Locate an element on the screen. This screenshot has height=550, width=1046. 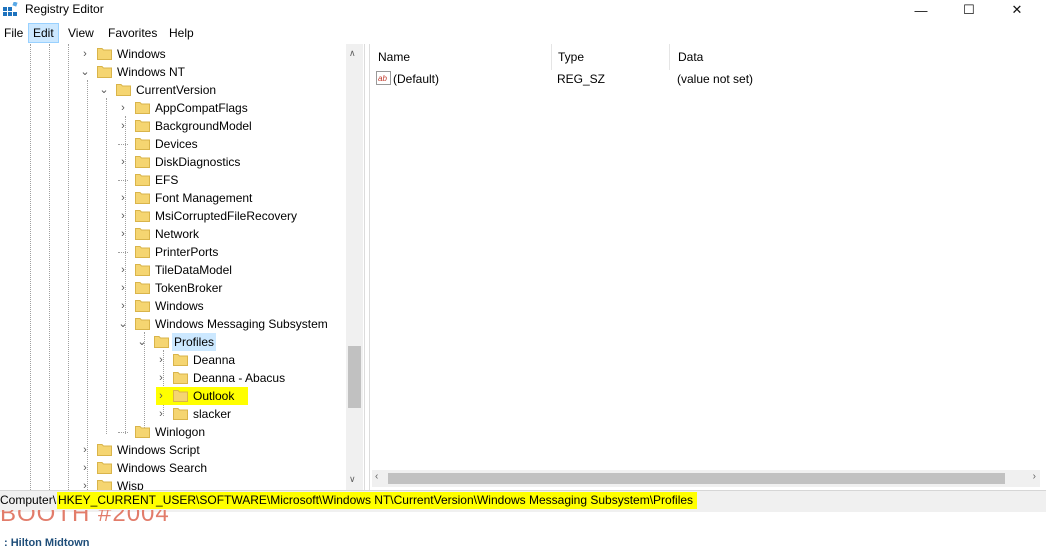
tree-item-label: Font Management is located at coordinates (204, 198).